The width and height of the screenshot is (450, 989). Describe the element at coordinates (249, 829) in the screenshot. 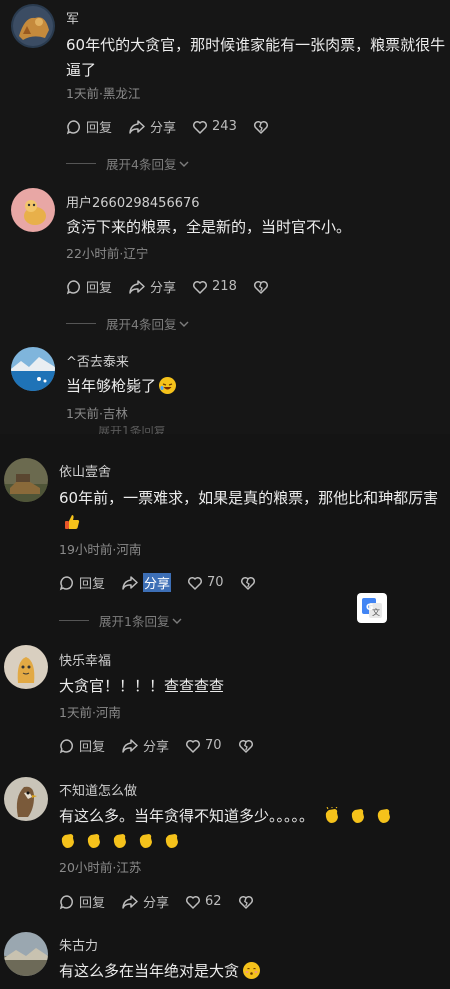

I see `comment-text: 有这么多。当年贪得不知道多少。。。。。` at that location.